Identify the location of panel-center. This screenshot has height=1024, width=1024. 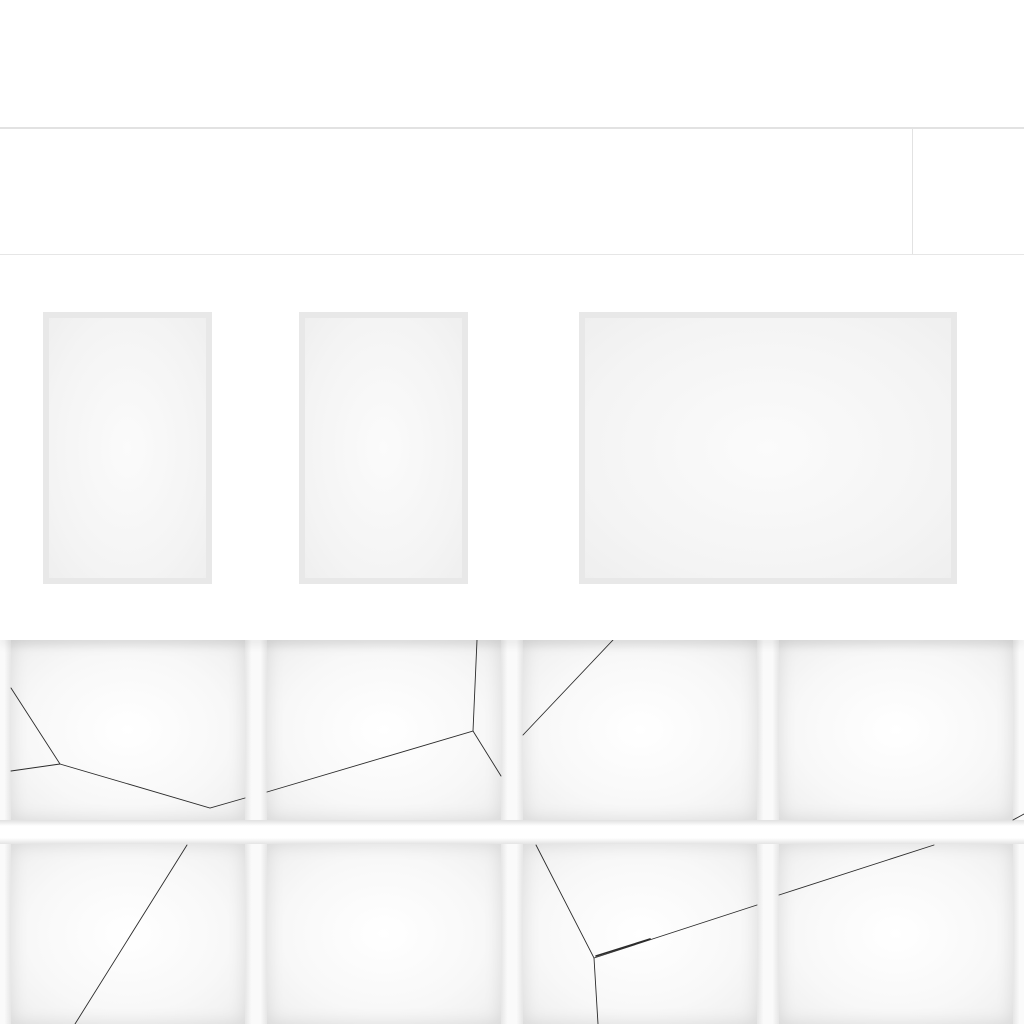
(383, 448).